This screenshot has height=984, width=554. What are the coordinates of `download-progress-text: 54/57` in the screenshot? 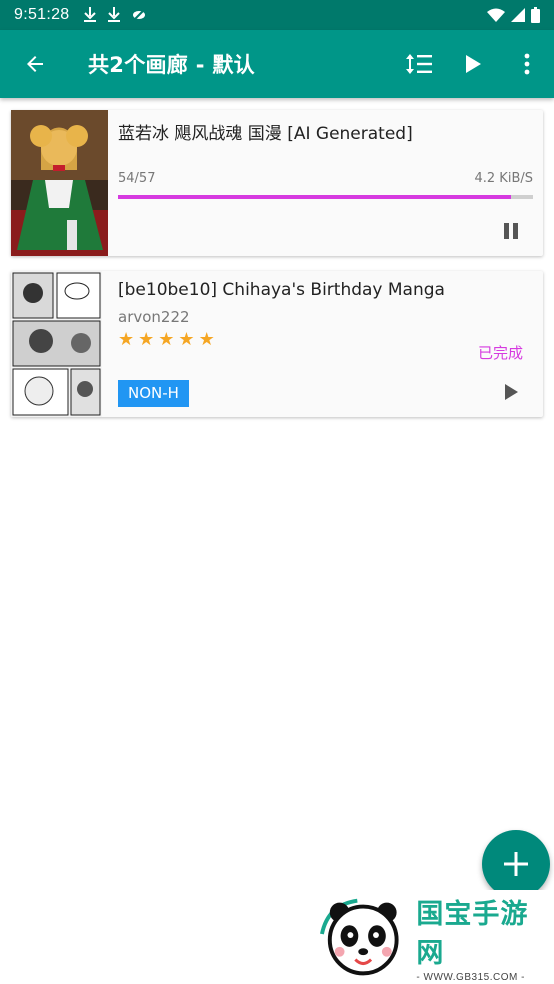 It's located at (137, 178).